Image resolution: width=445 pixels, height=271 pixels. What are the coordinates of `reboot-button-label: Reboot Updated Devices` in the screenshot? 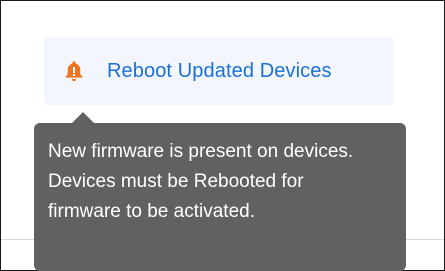 It's located at (219, 70).